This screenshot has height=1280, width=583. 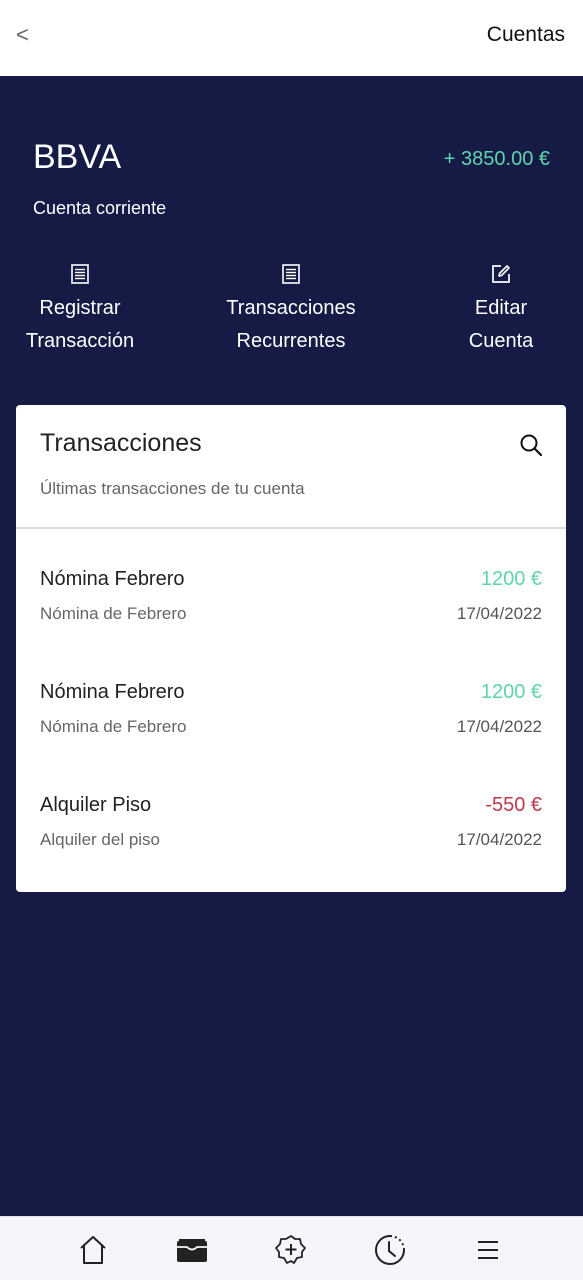 What do you see at coordinates (501, 324) in the screenshot?
I see `edit-account-label: Editar Cuenta` at bounding box center [501, 324].